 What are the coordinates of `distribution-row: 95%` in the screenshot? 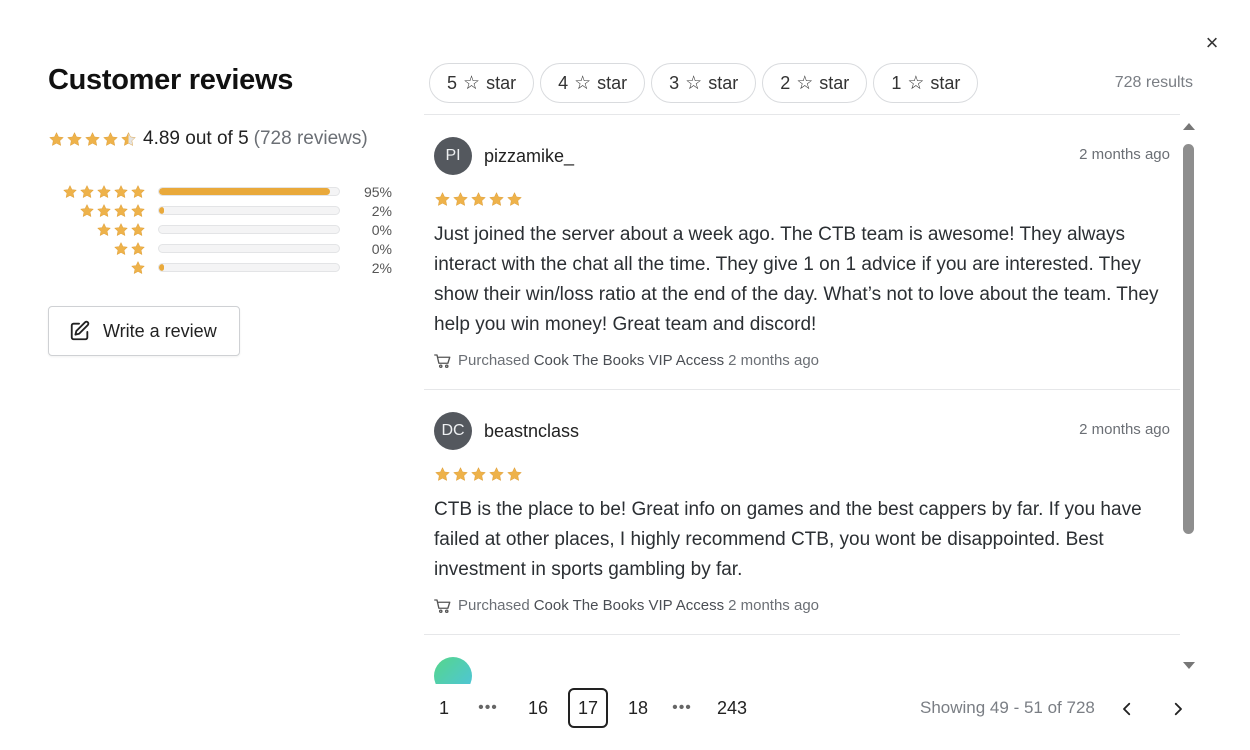 It's located at (223, 191).